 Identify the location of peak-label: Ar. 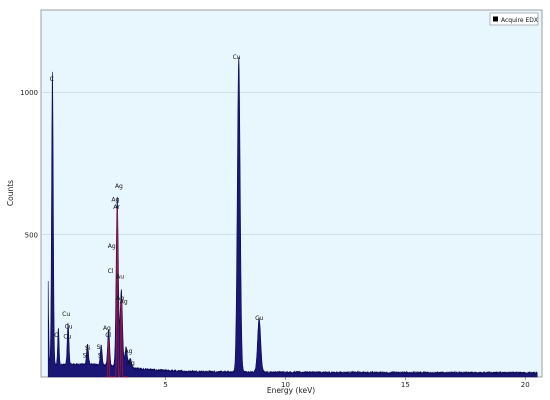
(116, 207).